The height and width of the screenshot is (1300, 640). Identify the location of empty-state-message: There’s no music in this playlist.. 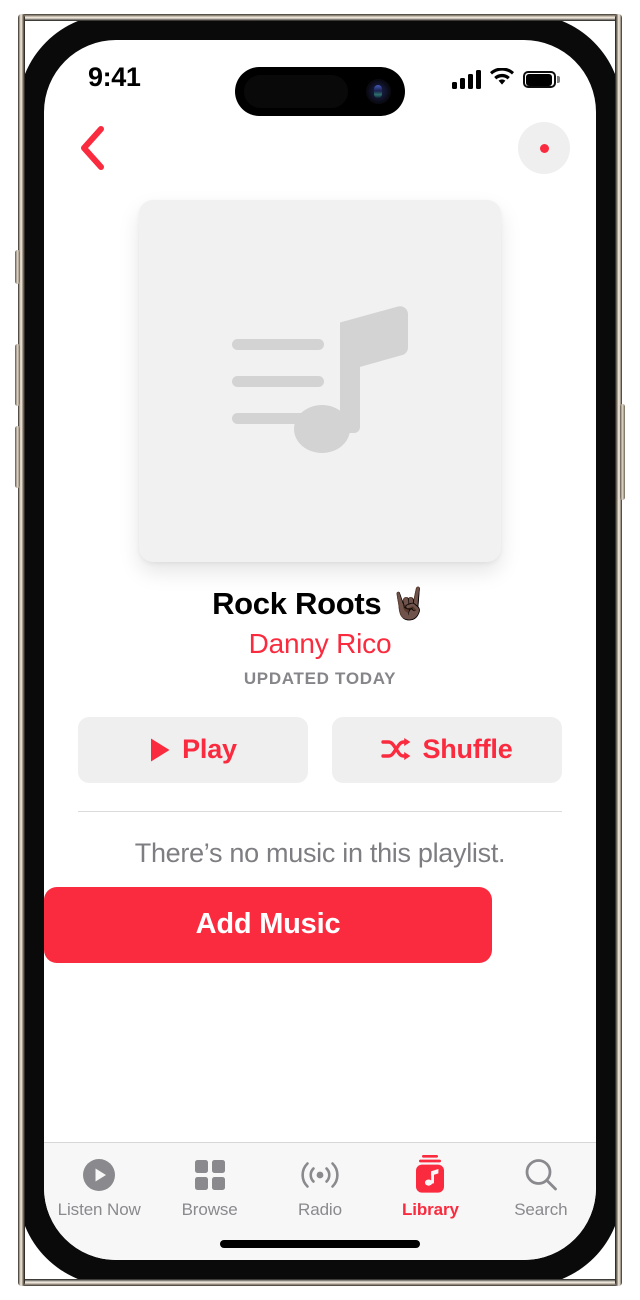
(320, 852).